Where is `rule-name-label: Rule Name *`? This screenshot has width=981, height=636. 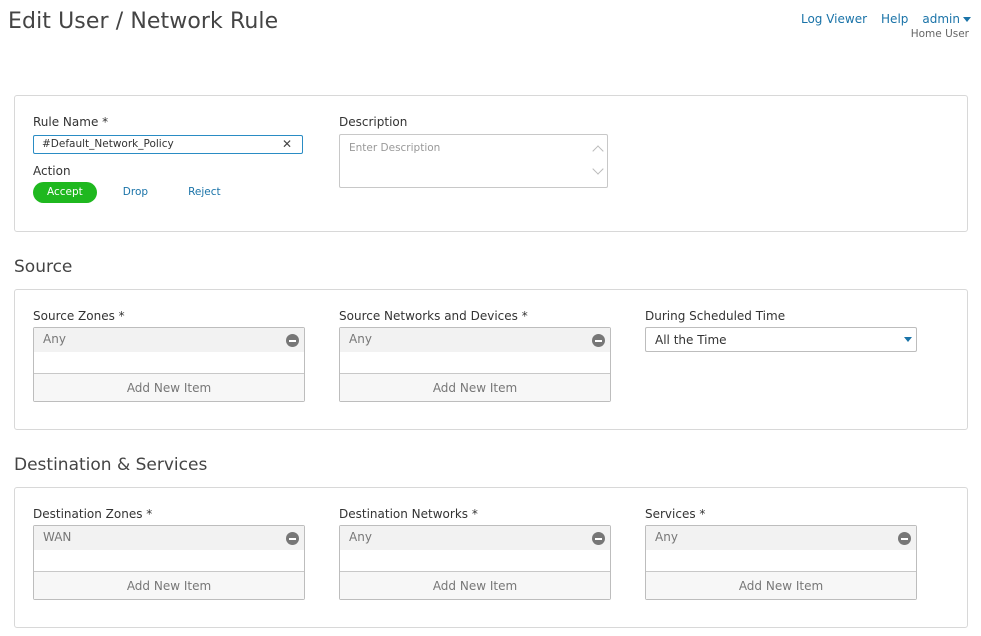 rule-name-label: Rule Name * is located at coordinates (71, 122).